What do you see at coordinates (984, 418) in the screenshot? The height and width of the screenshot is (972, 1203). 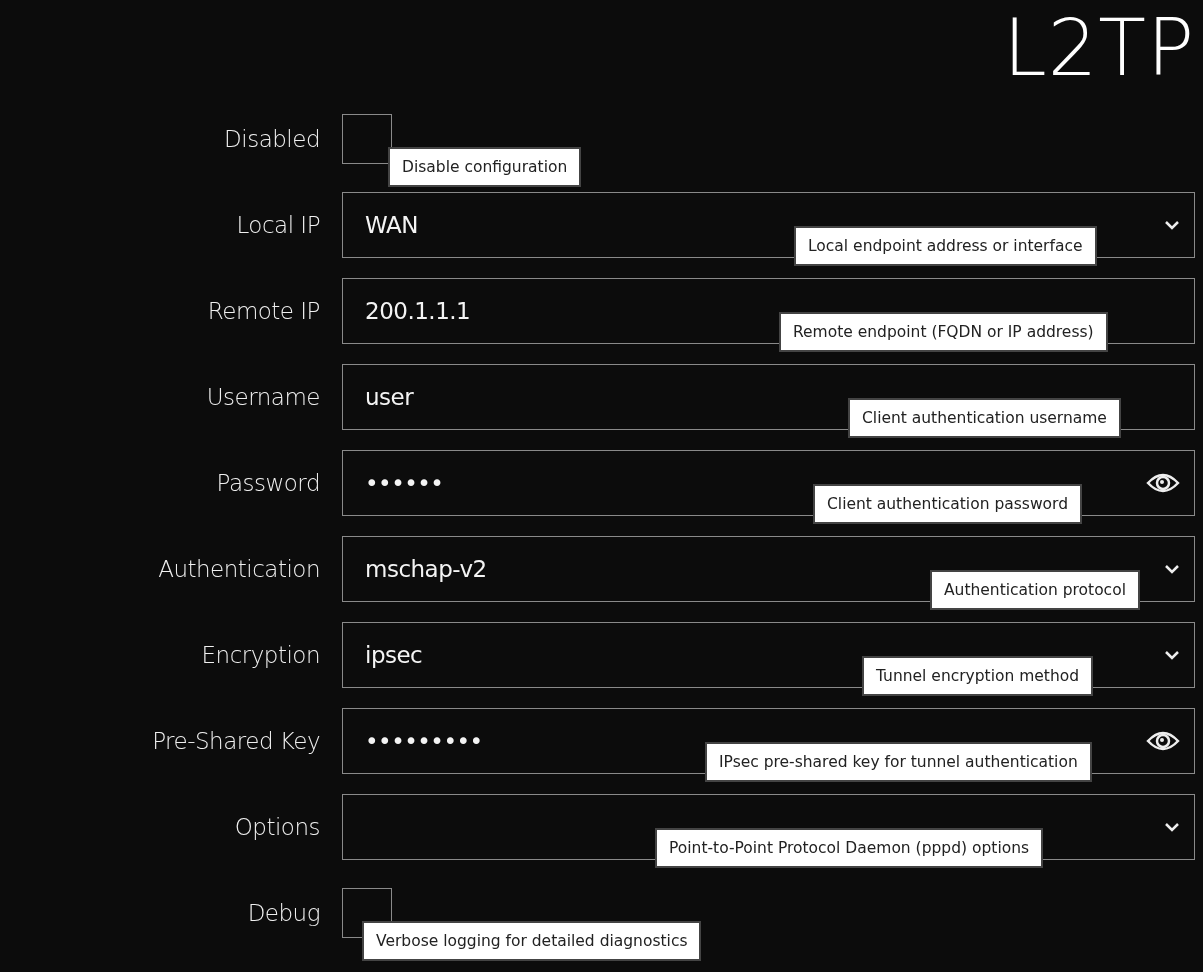 I see `tooltip: Client authentication username` at bounding box center [984, 418].